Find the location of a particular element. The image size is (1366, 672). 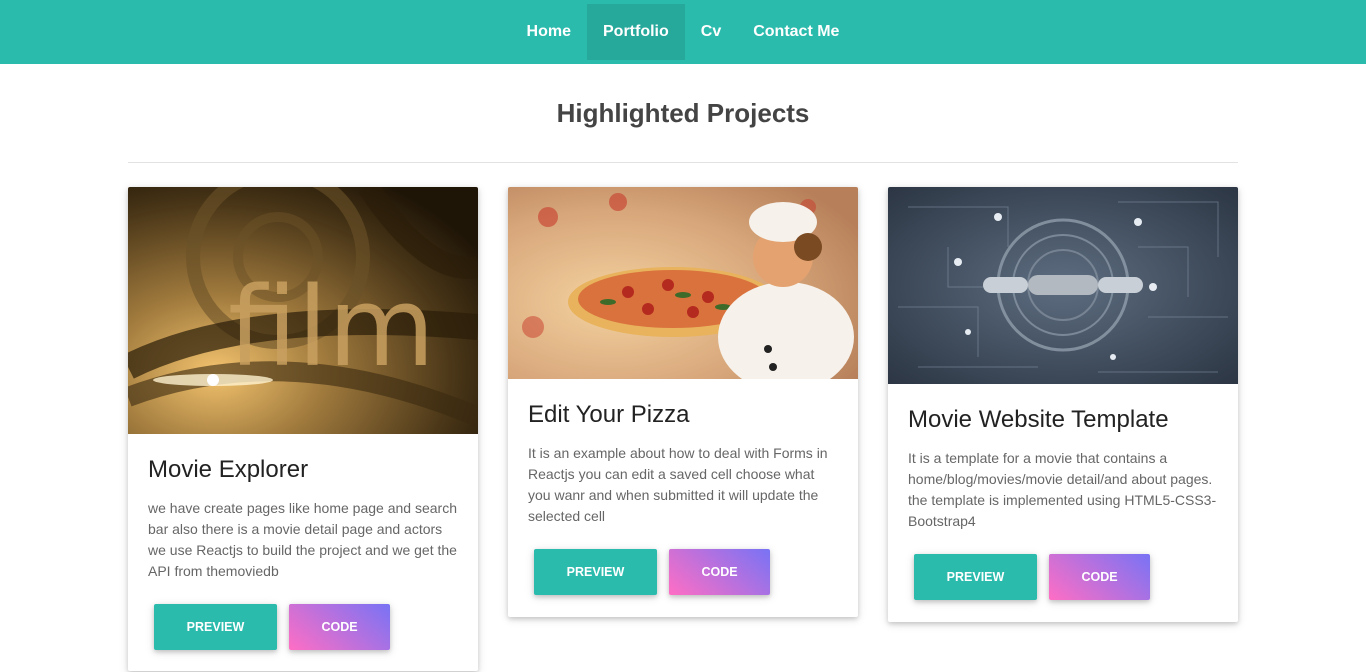

project-image-network is located at coordinates (1063, 285).